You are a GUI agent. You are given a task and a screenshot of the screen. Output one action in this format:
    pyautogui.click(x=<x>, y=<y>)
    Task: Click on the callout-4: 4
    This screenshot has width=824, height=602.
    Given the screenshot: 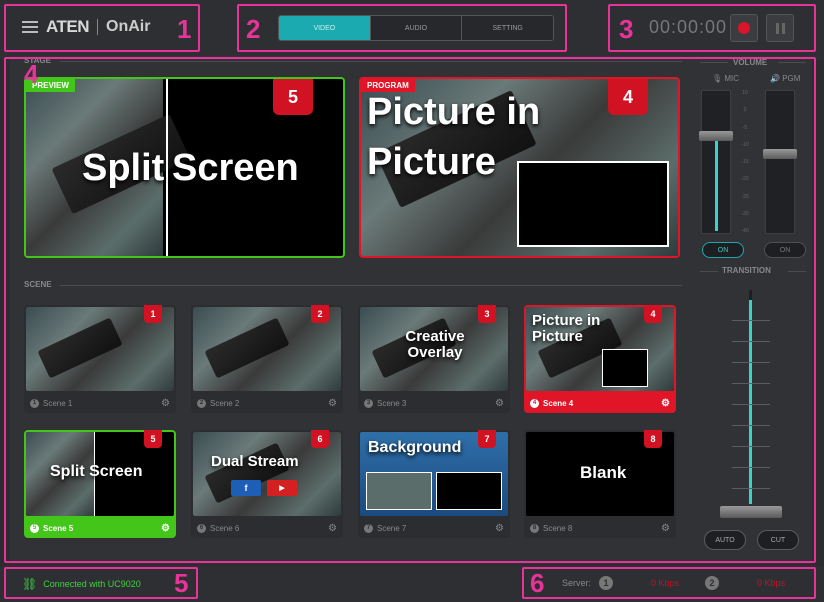 What is the action you would take?
    pyautogui.click(x=31, y=74)
    